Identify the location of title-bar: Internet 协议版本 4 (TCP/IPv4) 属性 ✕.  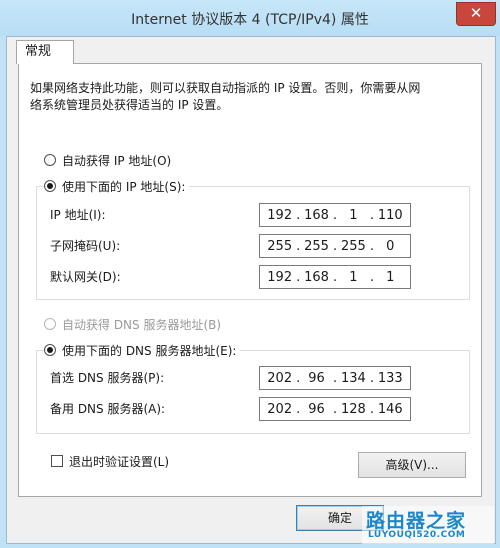
(250, 18).